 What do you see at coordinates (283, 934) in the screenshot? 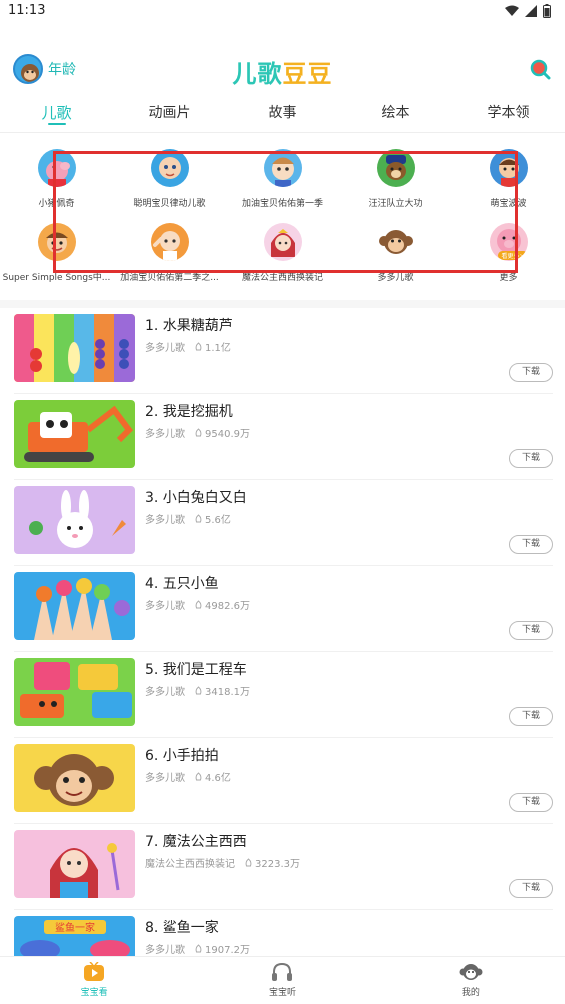
I see `song-item: 鲨鱼一家 8. 鲨鱼一家 多多儿歌 1907.2万` at bounding box center [283, 934].